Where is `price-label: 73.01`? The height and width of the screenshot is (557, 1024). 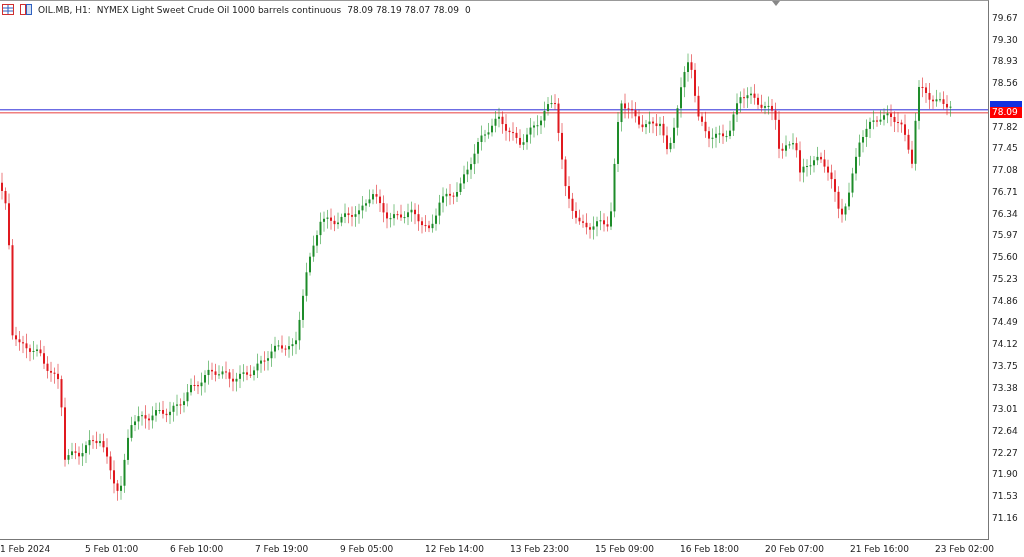
price-label: 73.01 is located at coordinates (1005, 409).